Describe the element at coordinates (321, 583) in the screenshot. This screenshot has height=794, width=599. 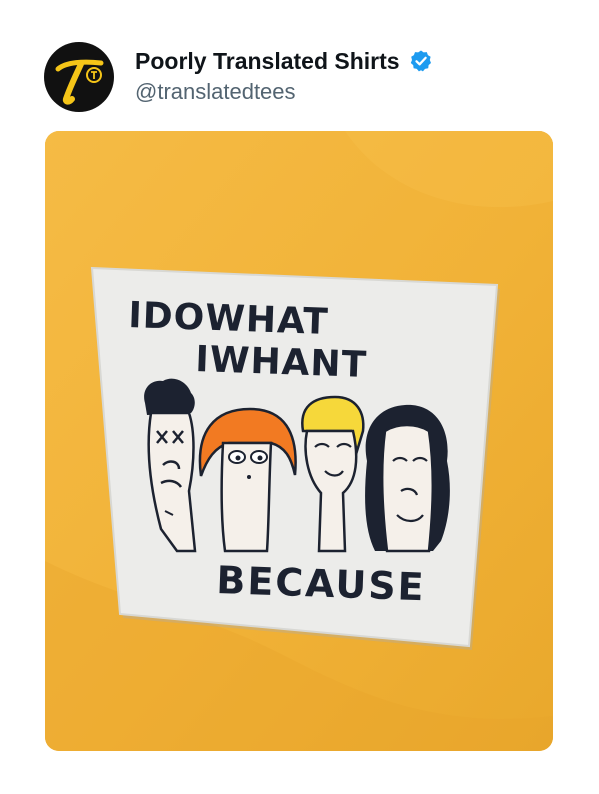
I see `patch-line-3: BECAUSE` at that location.